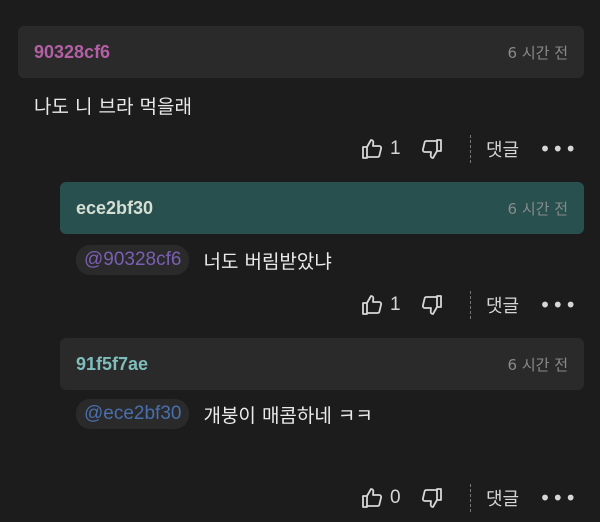 The image size is (600, 522). I want to click on mention-tag: @ece2bf30, so click(133, 414).